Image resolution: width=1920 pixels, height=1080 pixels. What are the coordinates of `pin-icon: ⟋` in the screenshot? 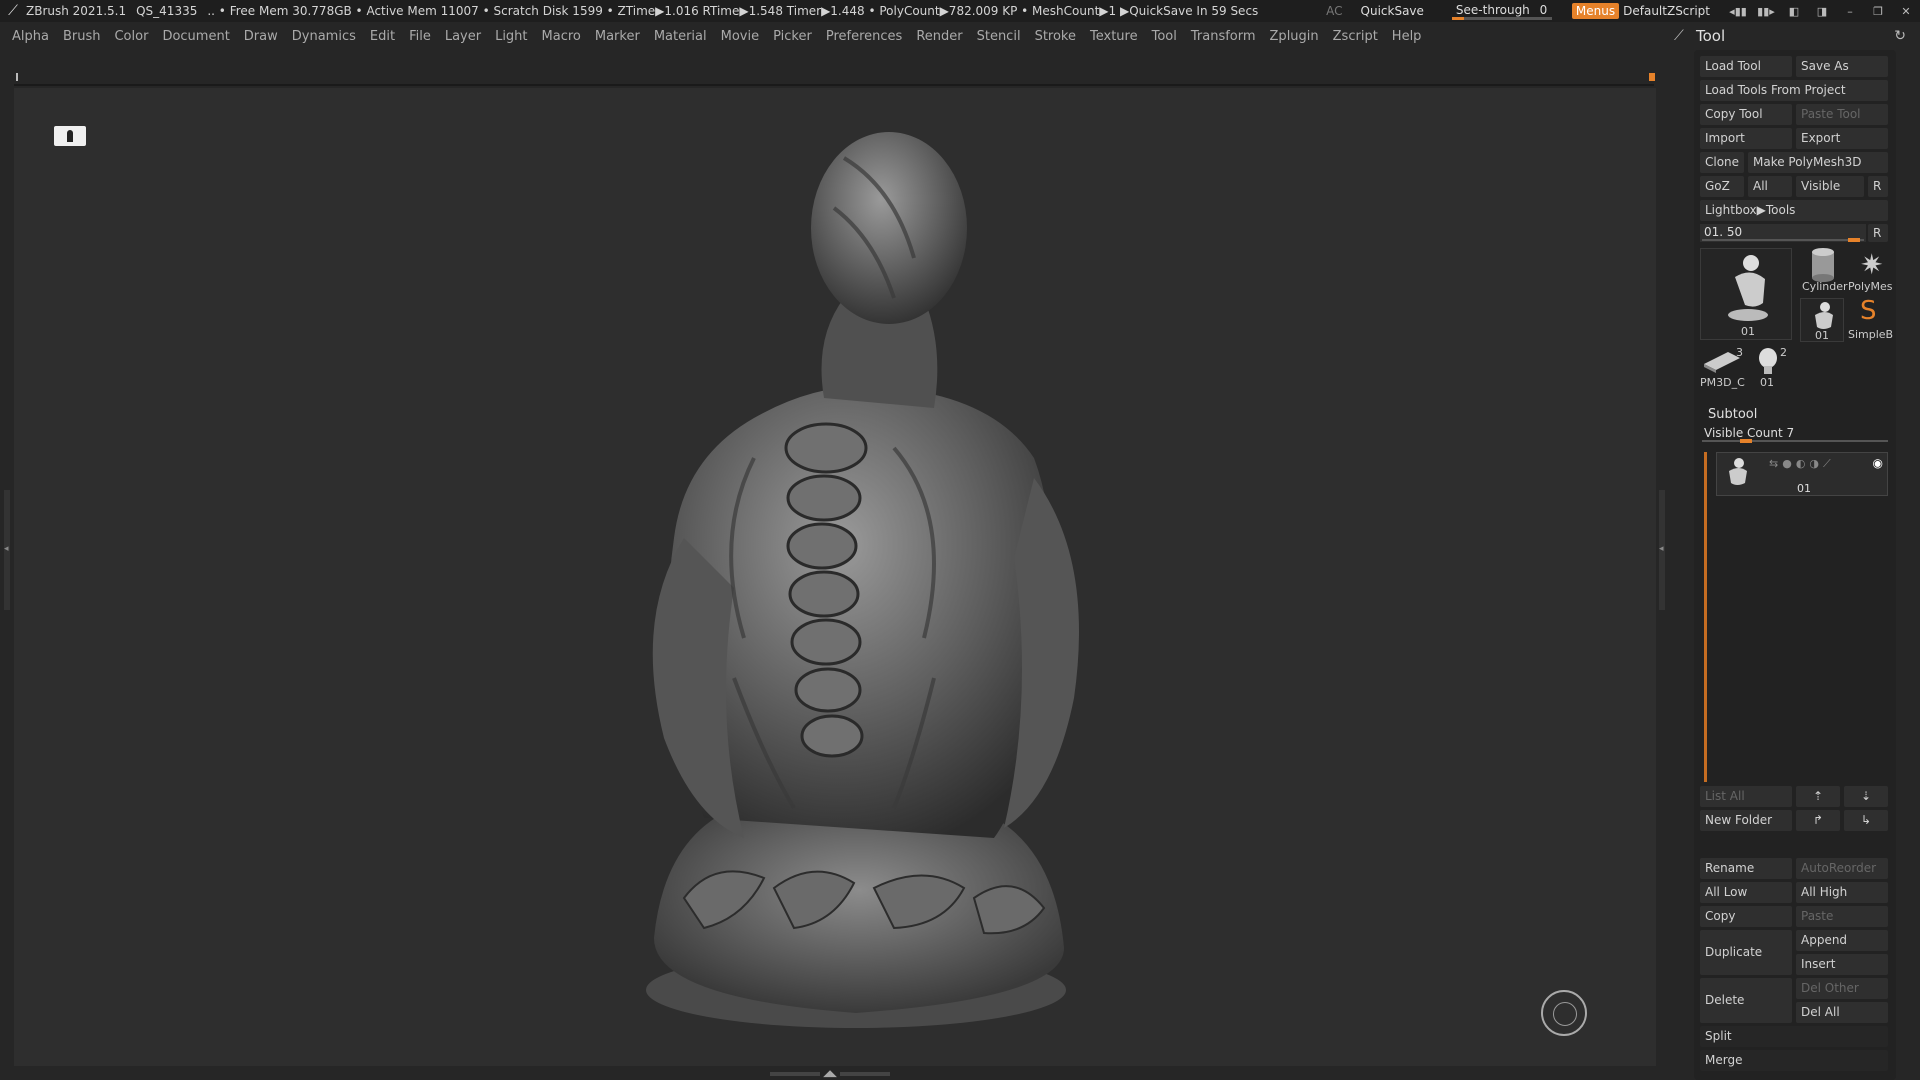 It's located at (1685, 36).